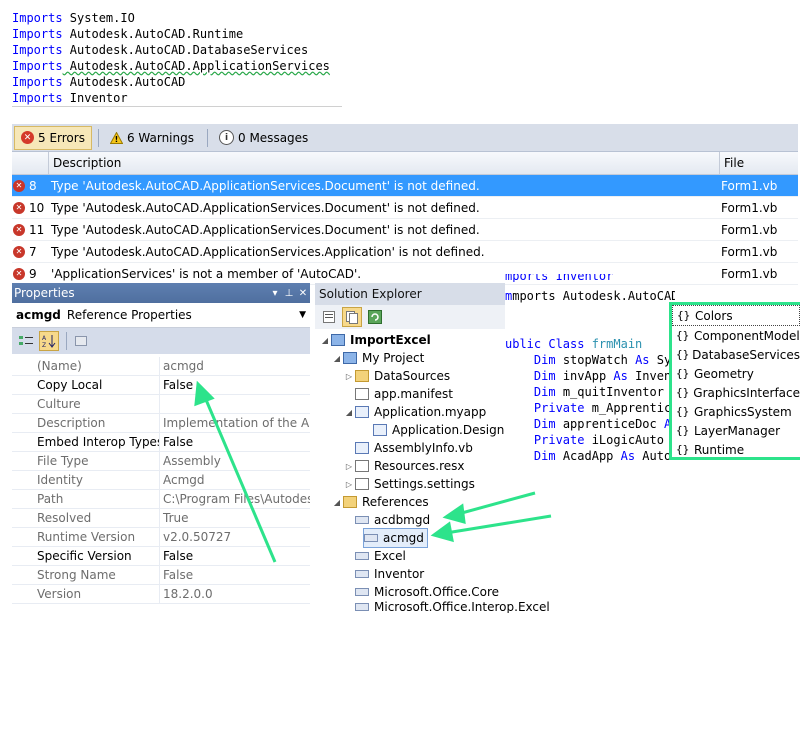  I want to click on property-row: Specific Version False, so click(161, 556).